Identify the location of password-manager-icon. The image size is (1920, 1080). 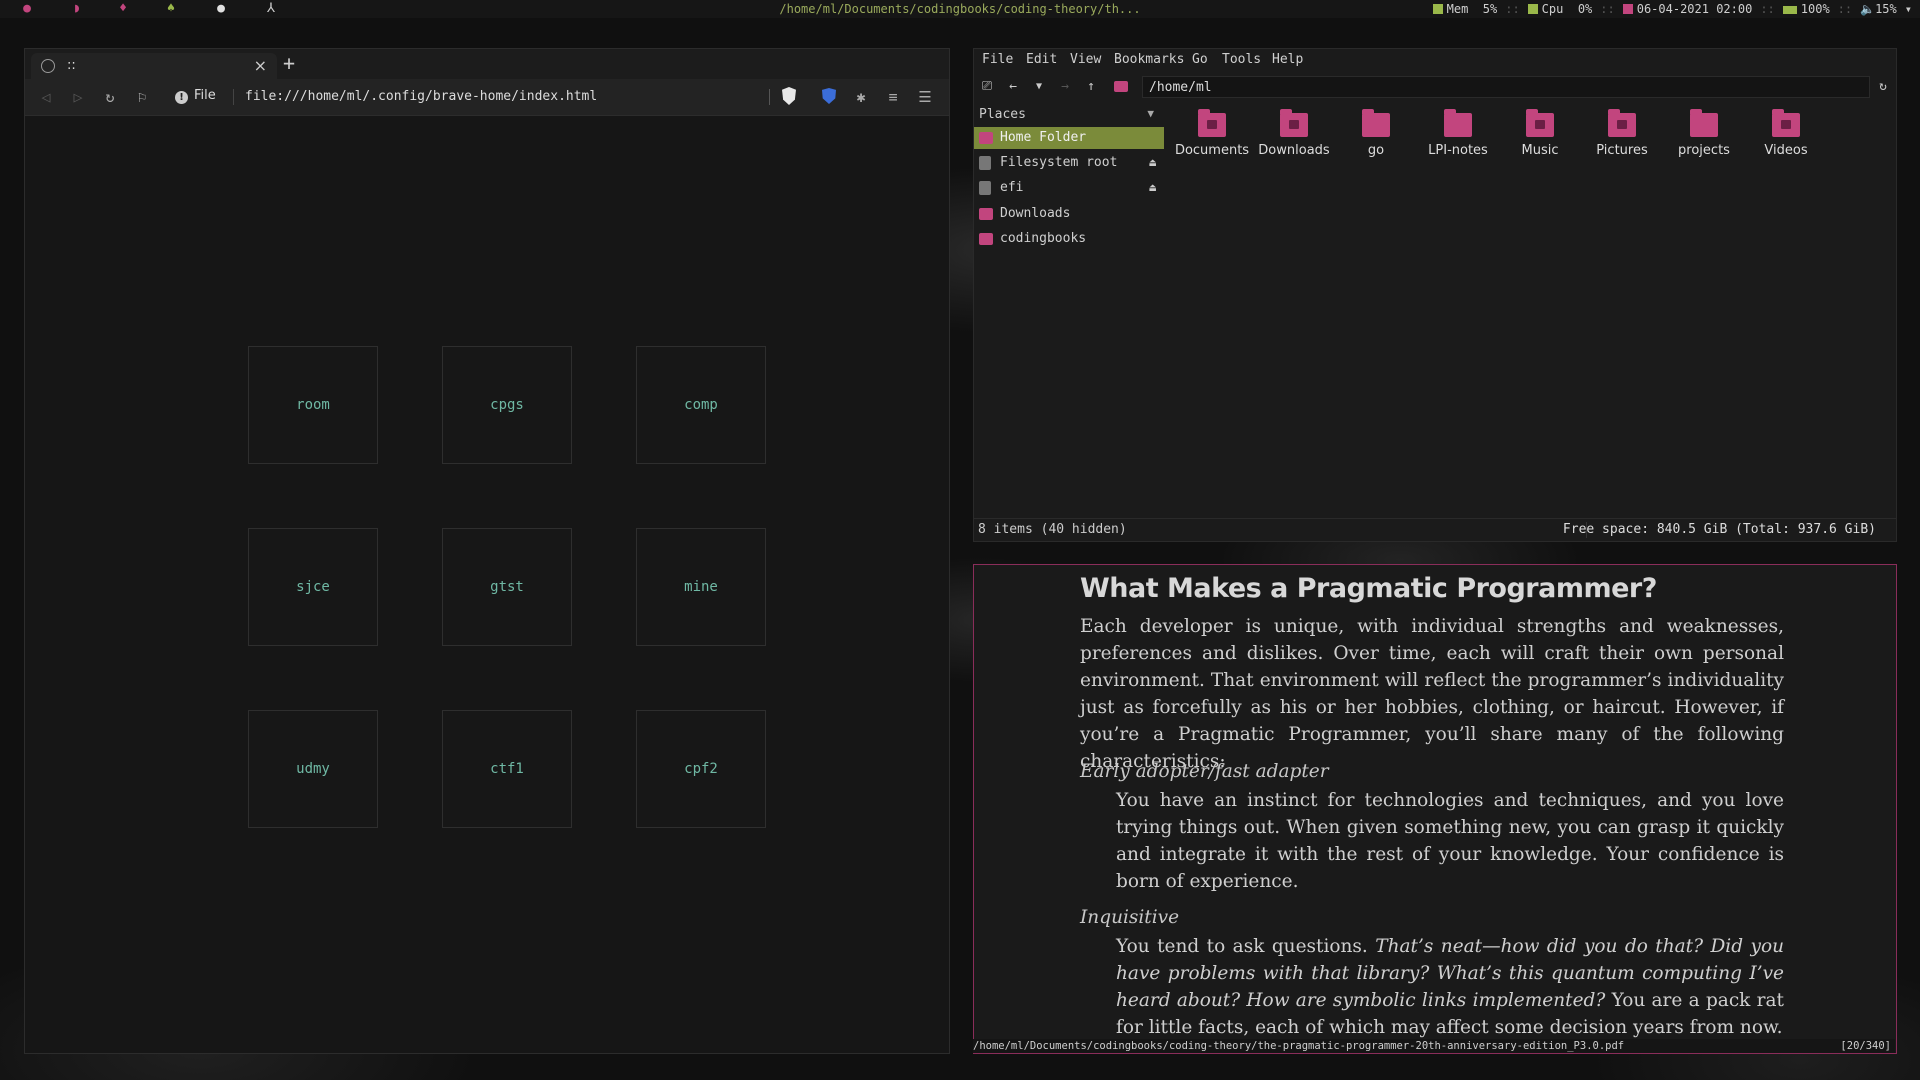
(829, 96).